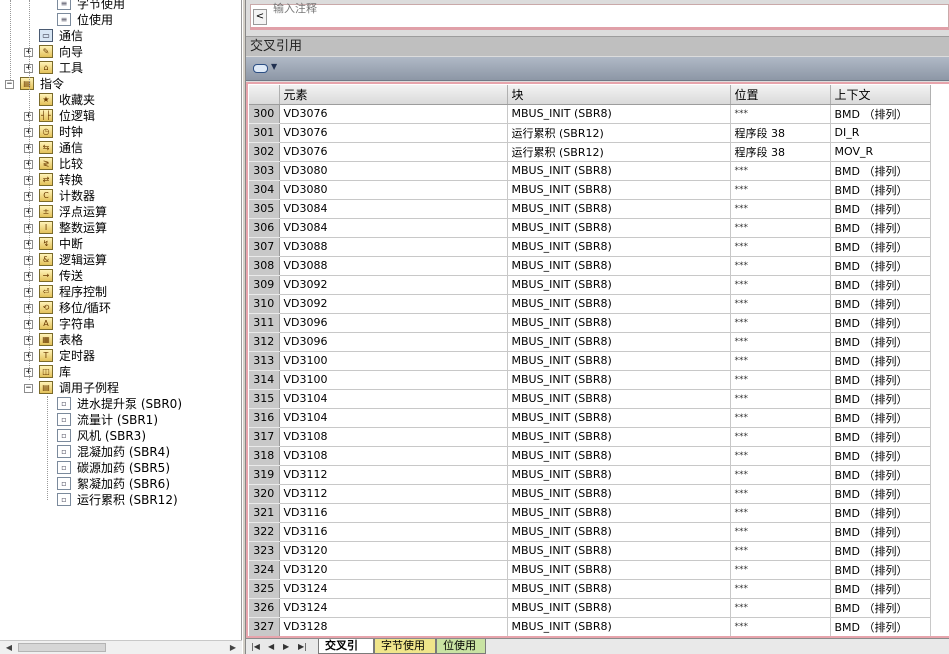 This screenshot has height=654, width=949. Describe the element at coordinates (264, 228) in the screenshot. I see `row-number: 306` at that location.